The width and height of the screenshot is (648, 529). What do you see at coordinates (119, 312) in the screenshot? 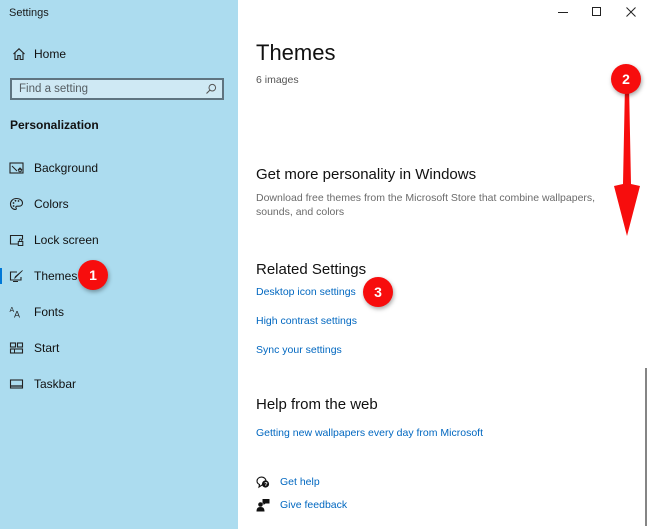
I see `sidebar-item-fonts: A A Fonts` at bounding box center [119, 312].